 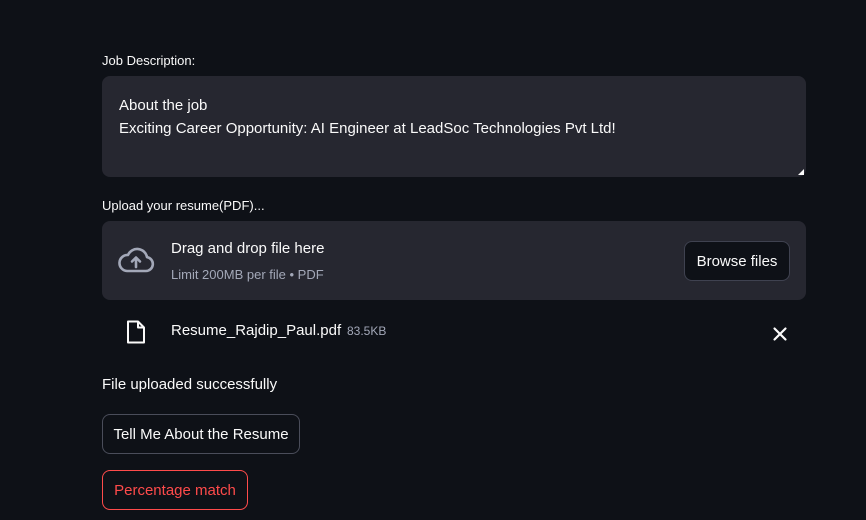 What do you see at coordinates (136, 260) in the screenshot?
I see `cloud-upload-icon` at bounding box center [136, 260].